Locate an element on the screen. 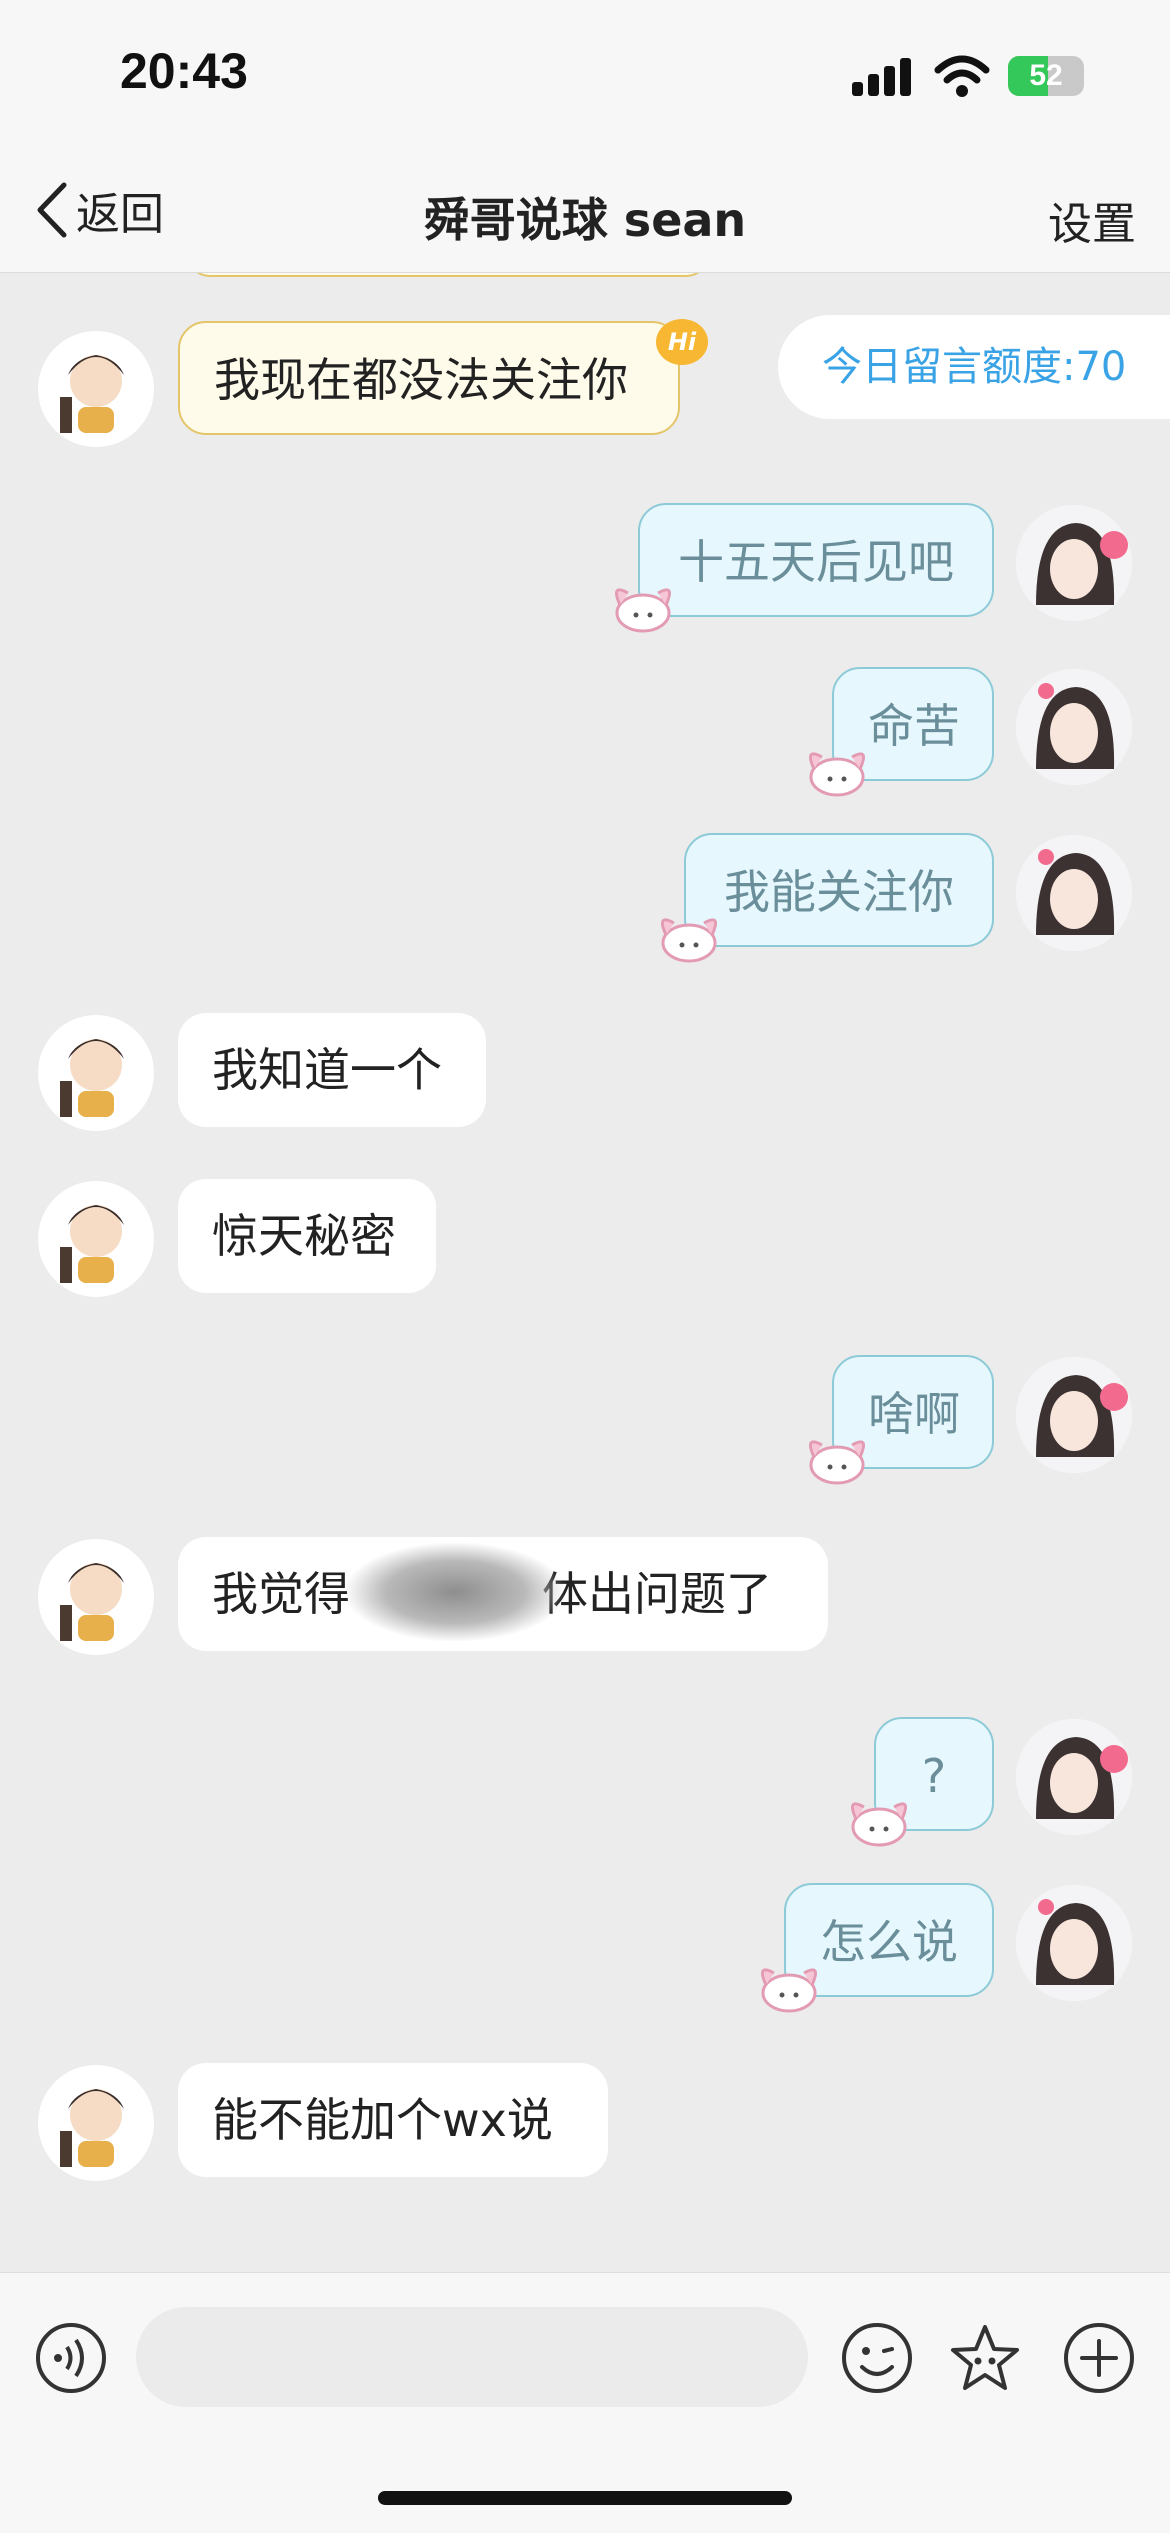 The image size is (1170, 2533). input-bar is located at coordinates (585, 2402).